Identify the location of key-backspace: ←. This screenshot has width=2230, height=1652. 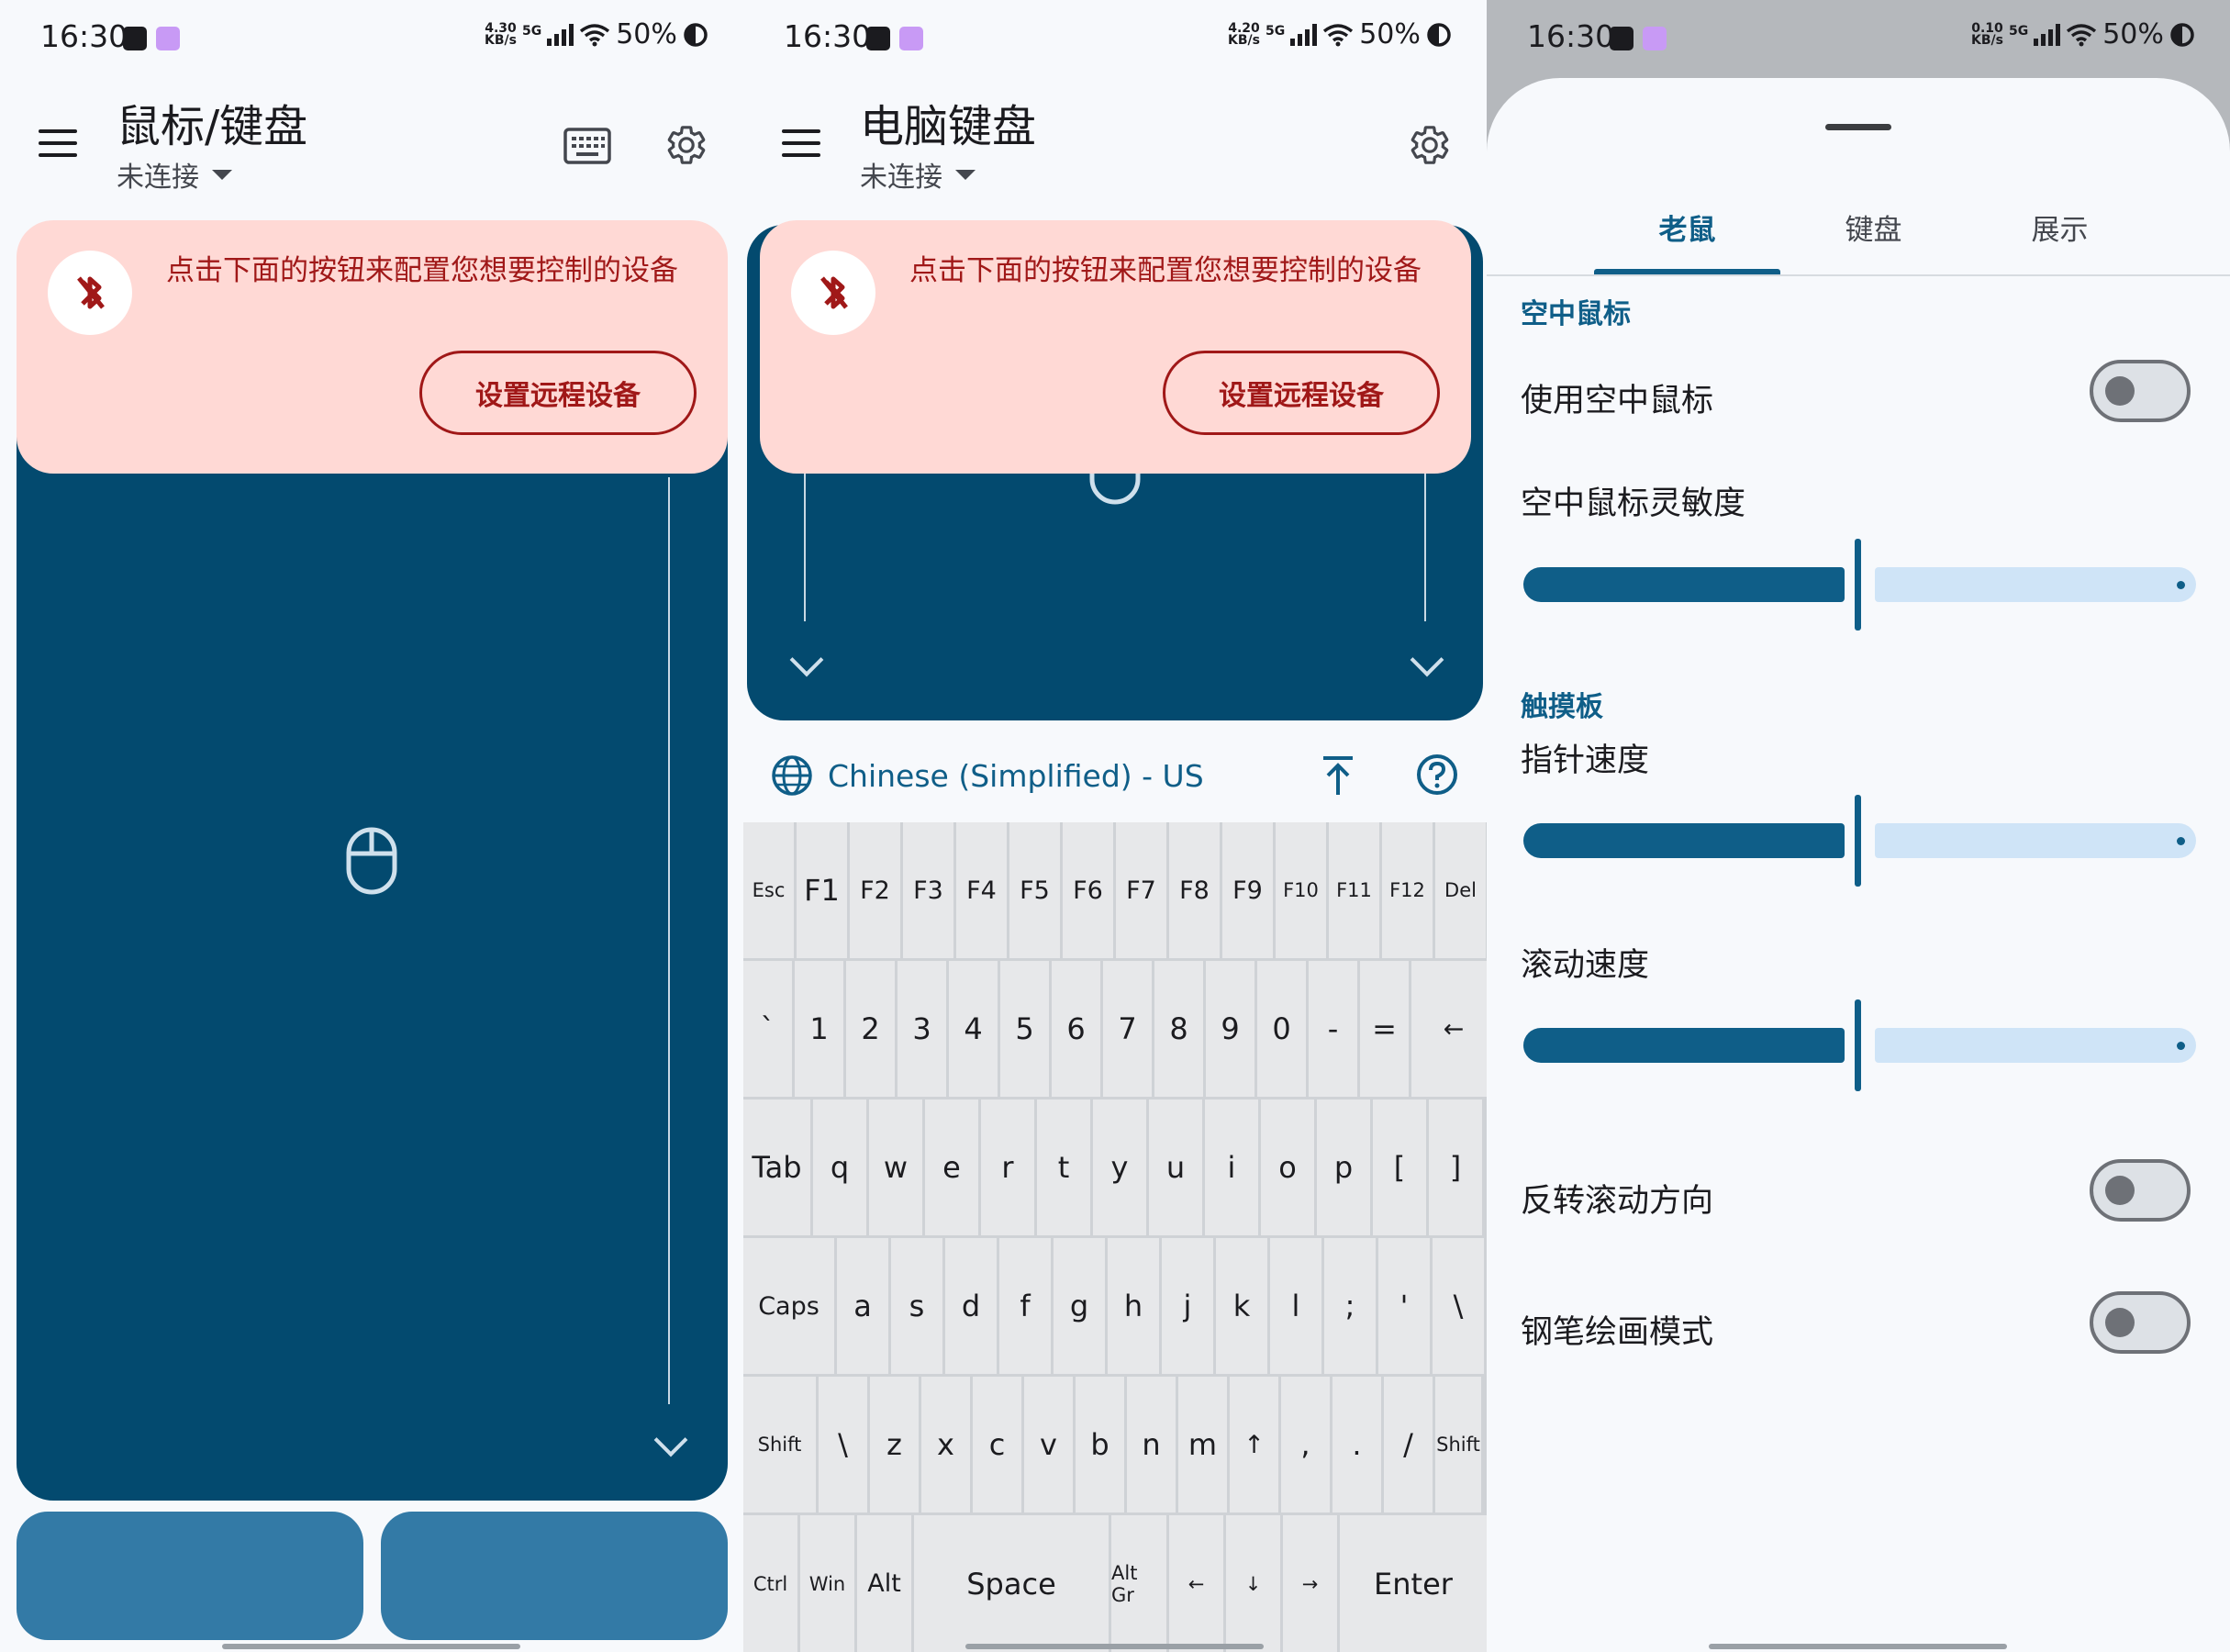
(1449, 1029).